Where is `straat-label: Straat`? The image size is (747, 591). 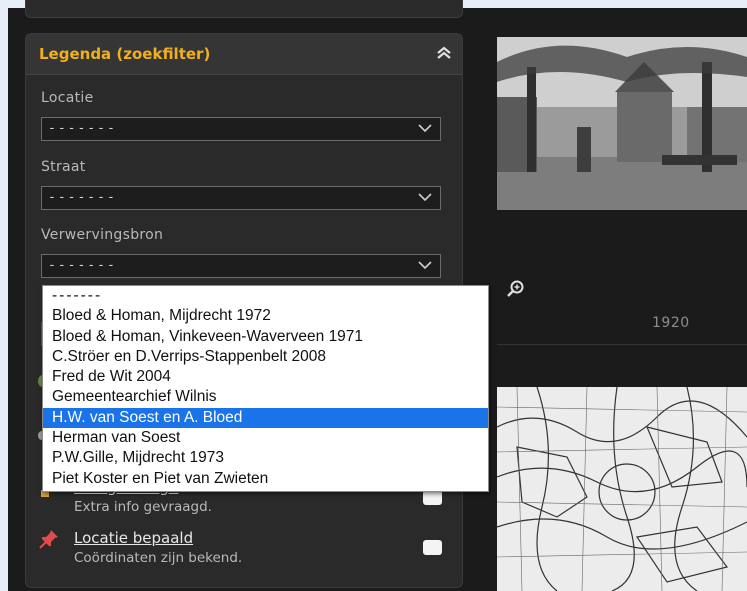
straat-label: Straat is located at coordinates (63, 167).